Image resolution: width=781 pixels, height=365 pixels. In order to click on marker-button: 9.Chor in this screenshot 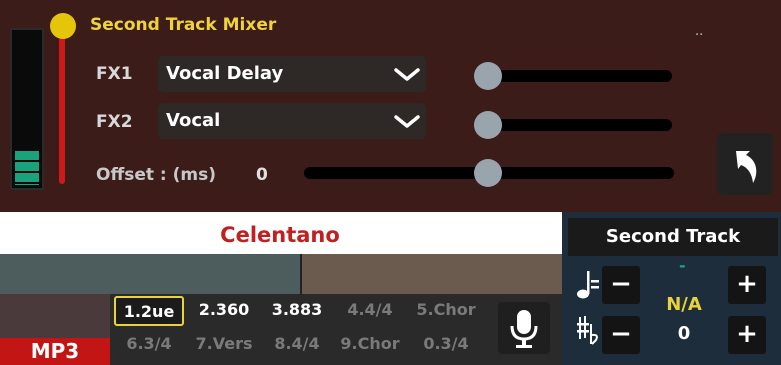, I will do `click(370, 345)`.